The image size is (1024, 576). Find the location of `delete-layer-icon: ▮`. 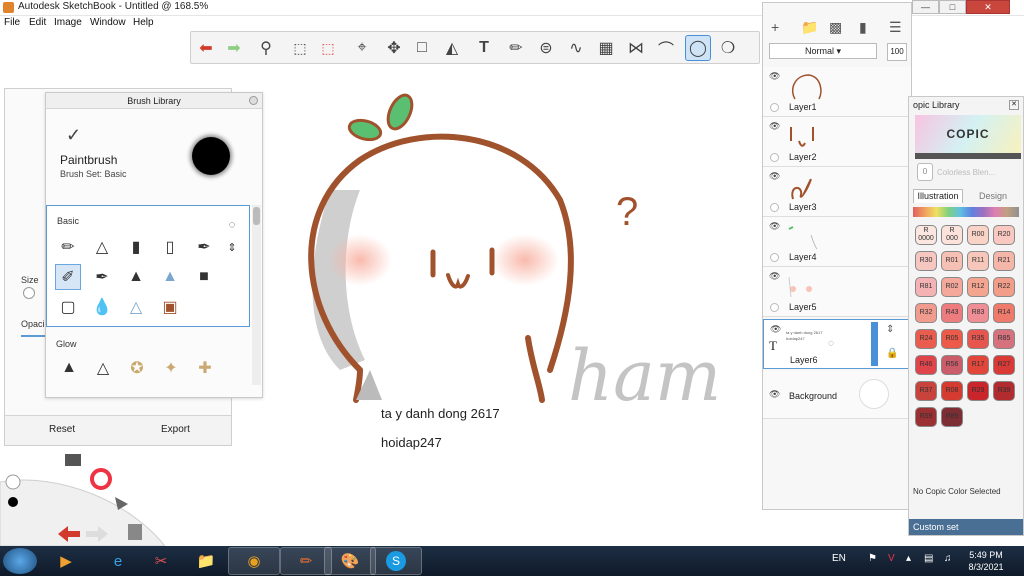

delete-layer-icon: ▮ is located at coordinates (863, 27).